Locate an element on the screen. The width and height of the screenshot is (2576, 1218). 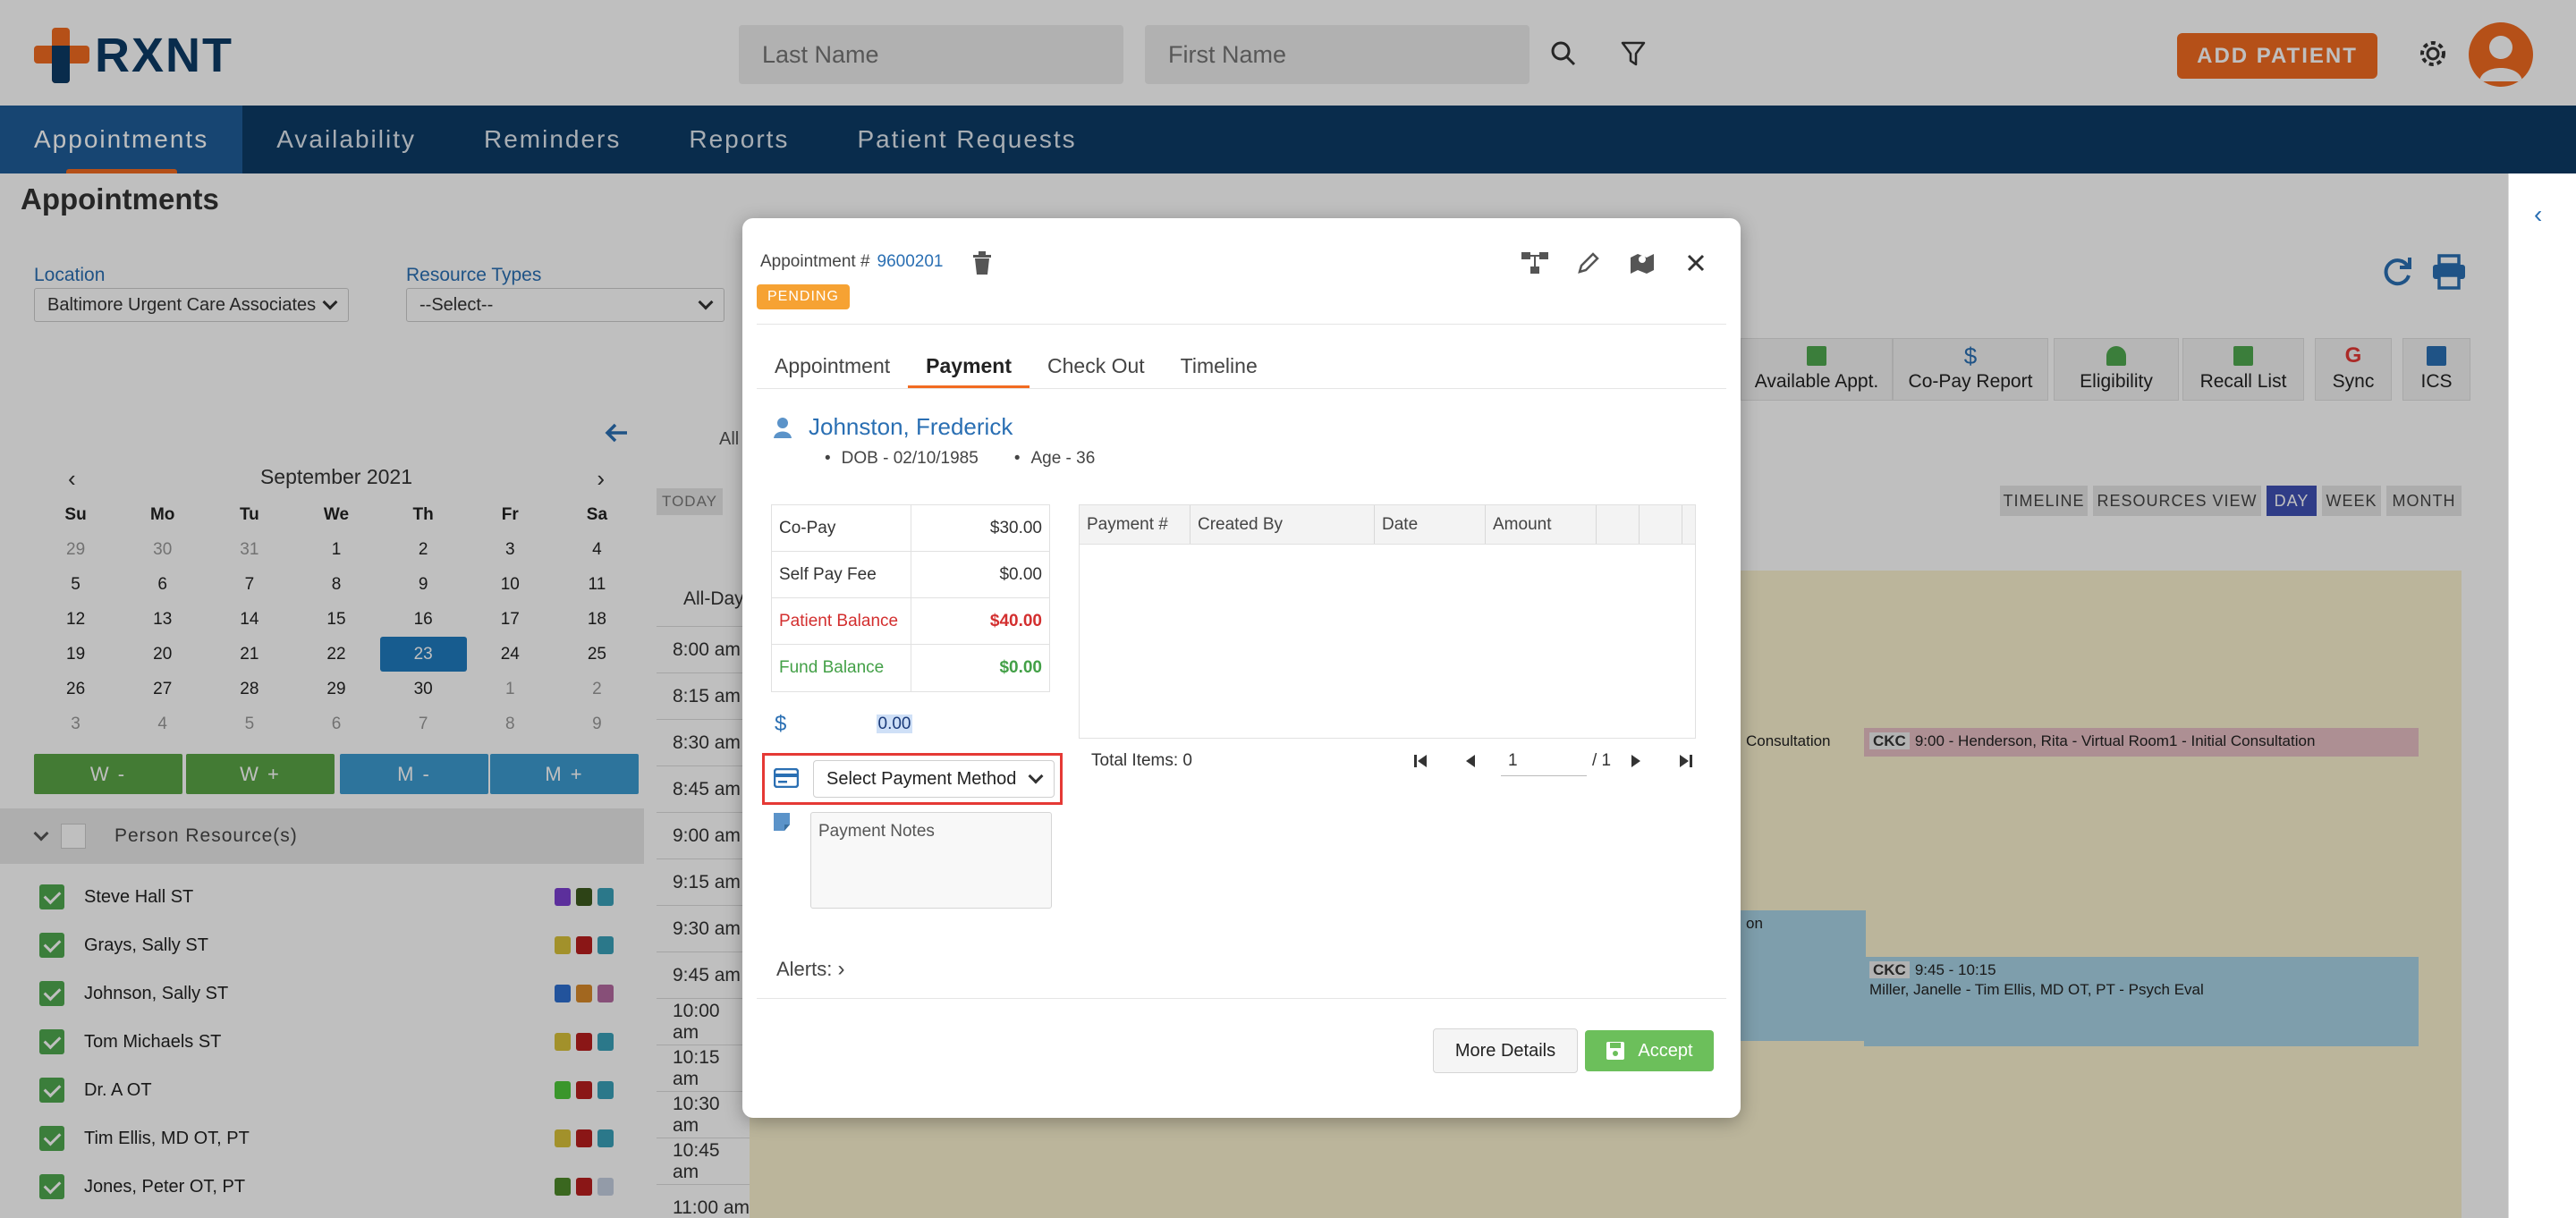
prev-page-icon is located at coordinates (1470, 761).